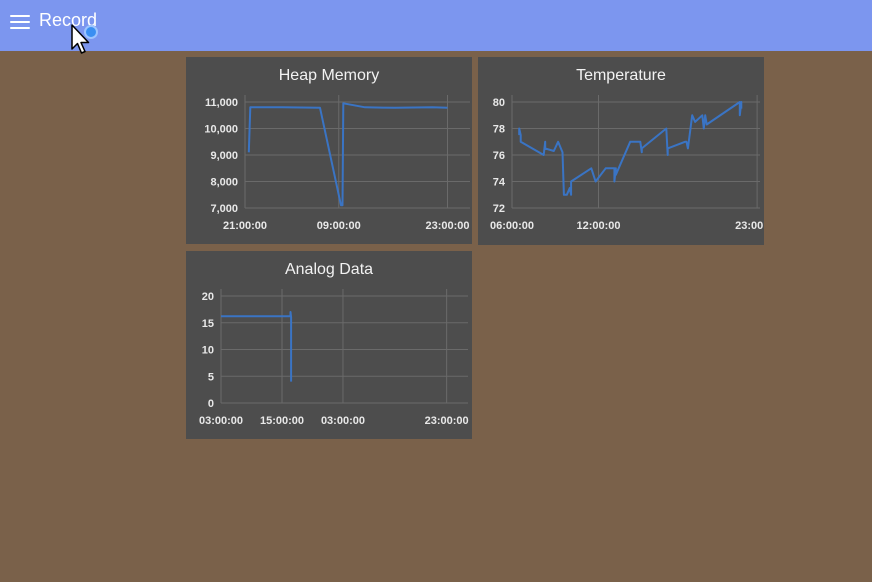  What do you see at coordinates (224, 209) in the screenshot?
I see `y-tick-label: 7,000` at bounding box center [224, 209].